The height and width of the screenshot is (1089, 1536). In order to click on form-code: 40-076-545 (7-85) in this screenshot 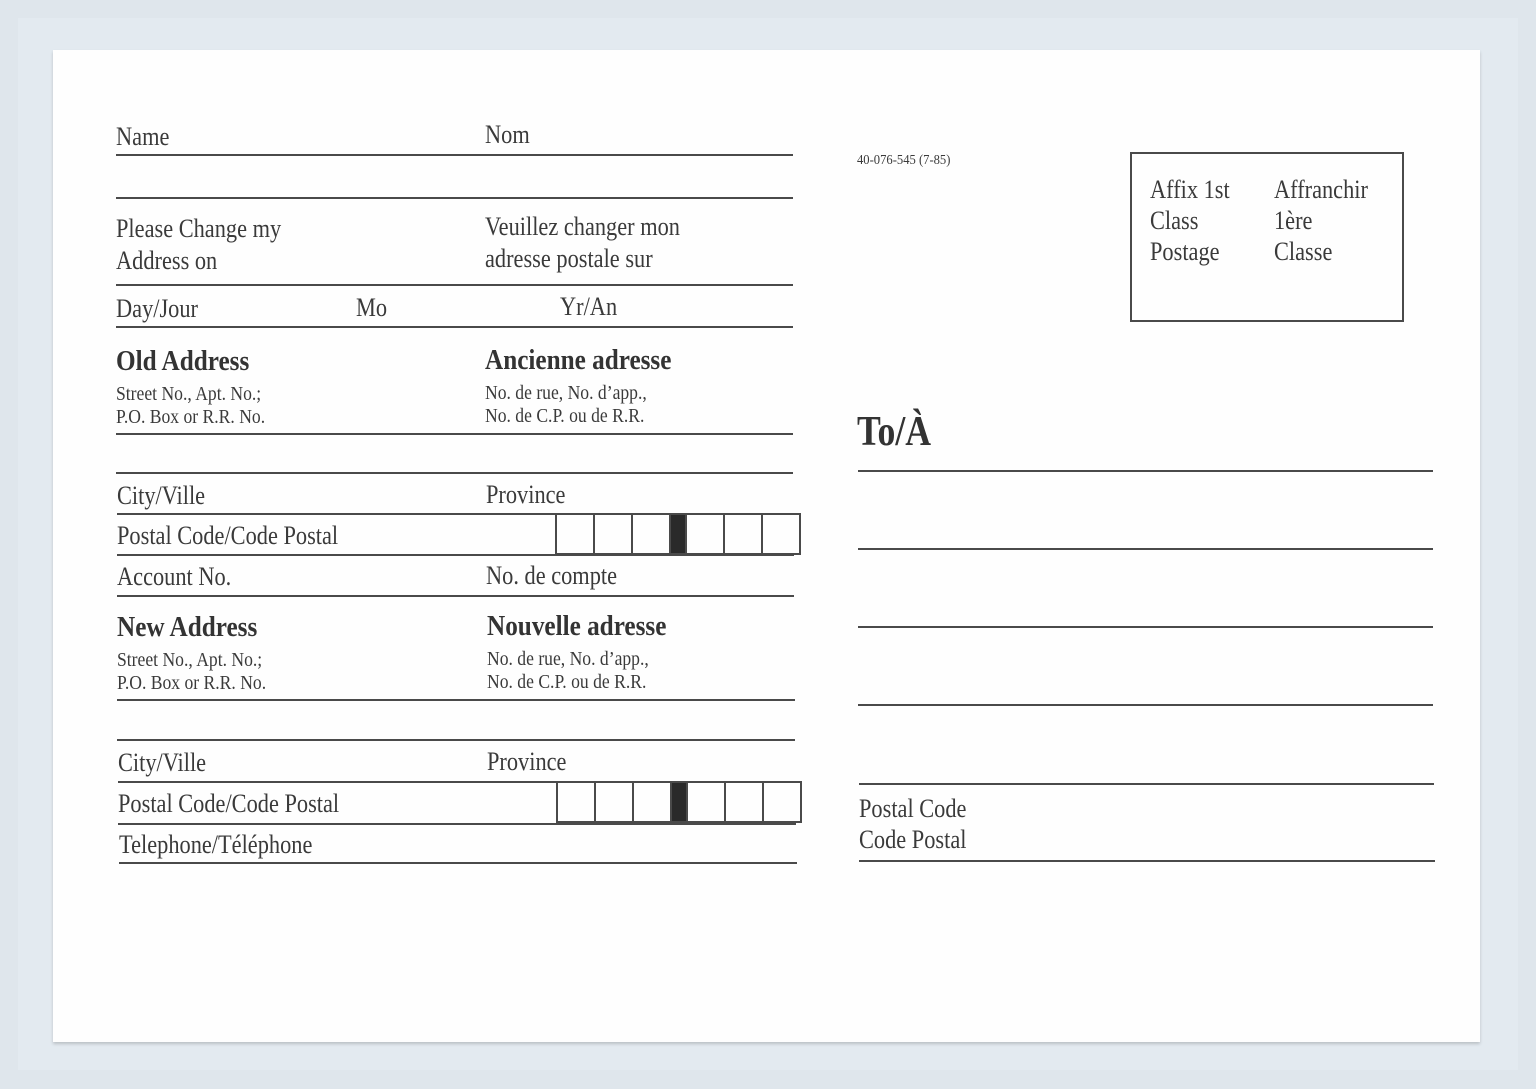, I will do `click(904, 160)`.